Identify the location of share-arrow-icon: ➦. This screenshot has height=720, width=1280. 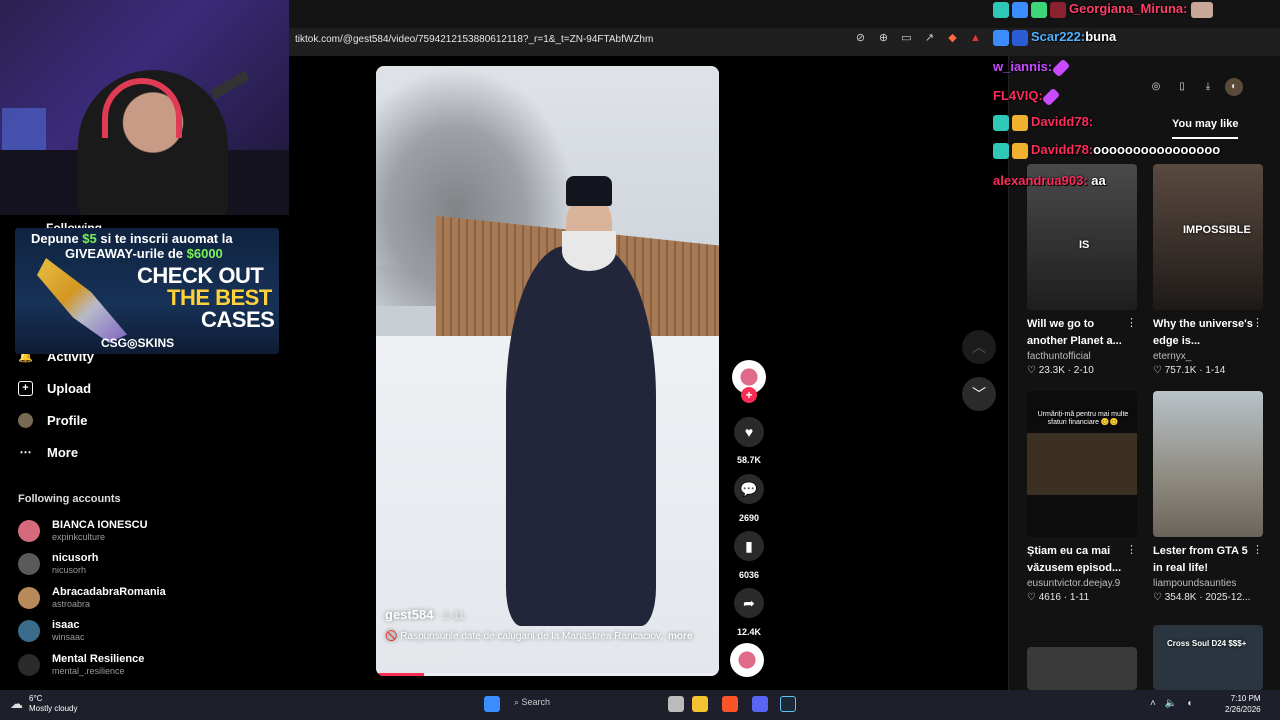
(749, 603).